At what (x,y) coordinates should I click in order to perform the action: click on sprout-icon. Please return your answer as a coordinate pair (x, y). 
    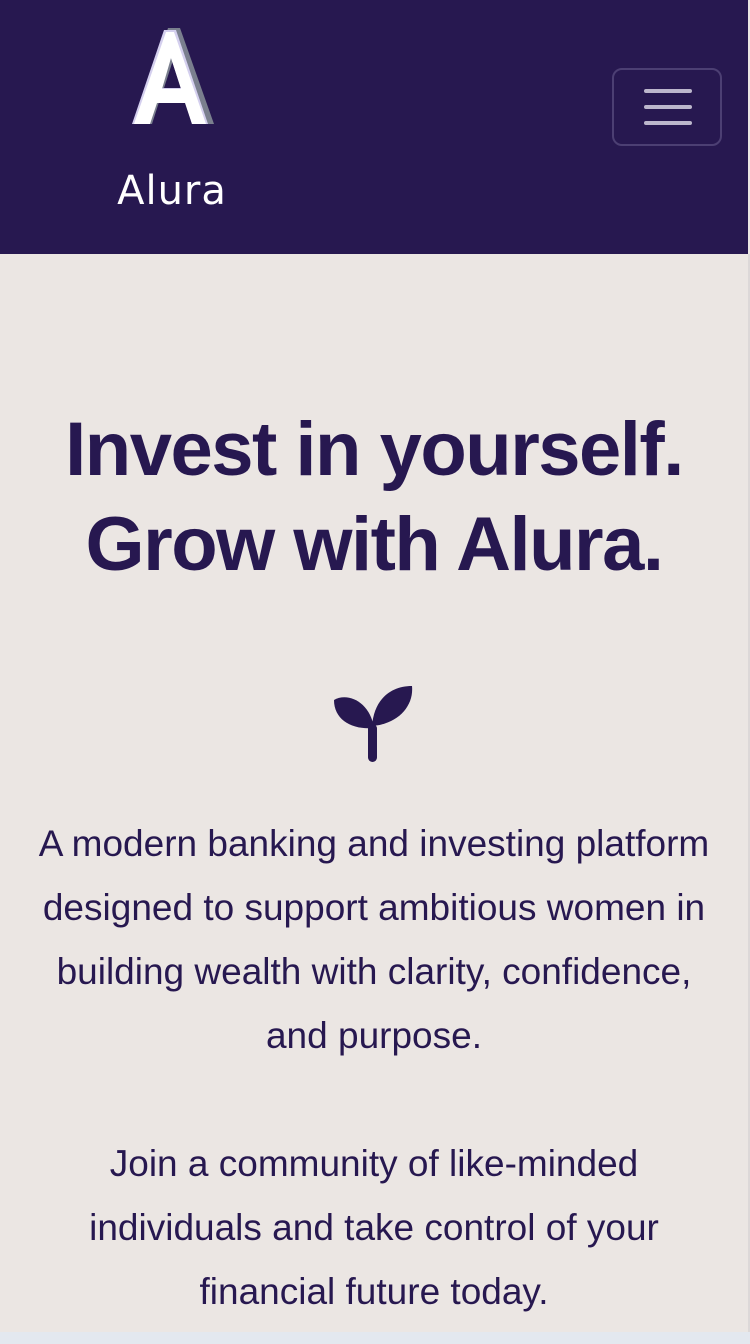
    Looking at the image, I should click on (373, 724).